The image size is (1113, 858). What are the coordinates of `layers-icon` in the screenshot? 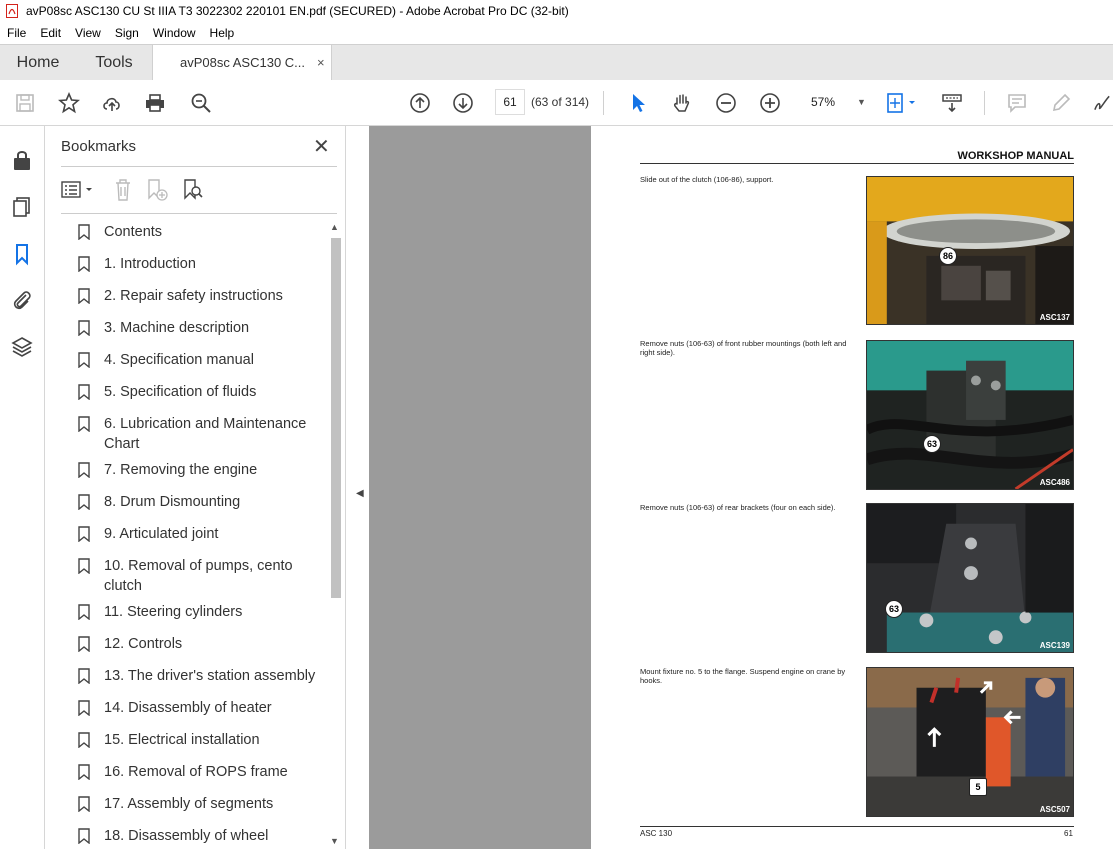 It's located at (22, 347).